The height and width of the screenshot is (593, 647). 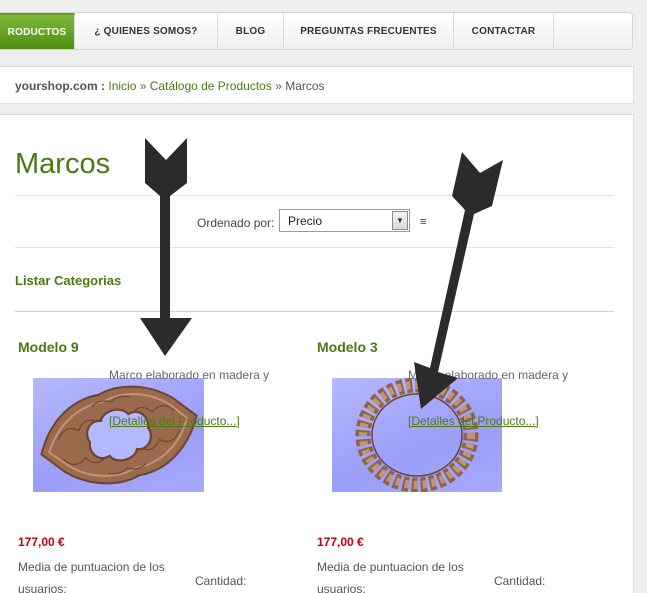 I want to click on list-categories-link: Listar Categorias, so click(x=68, y=280).